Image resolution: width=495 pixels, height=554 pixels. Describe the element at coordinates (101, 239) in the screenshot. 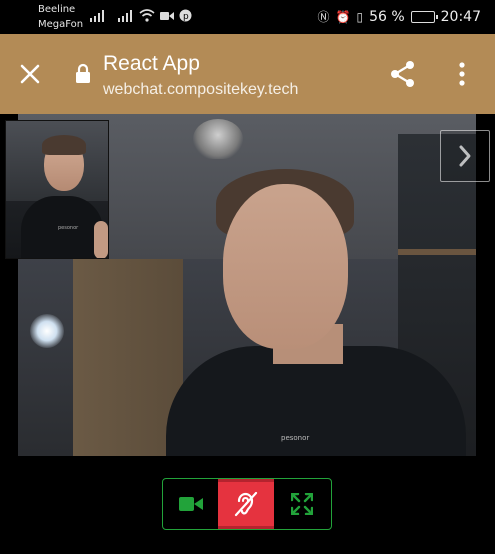

I see `self-person-arm` at that location.